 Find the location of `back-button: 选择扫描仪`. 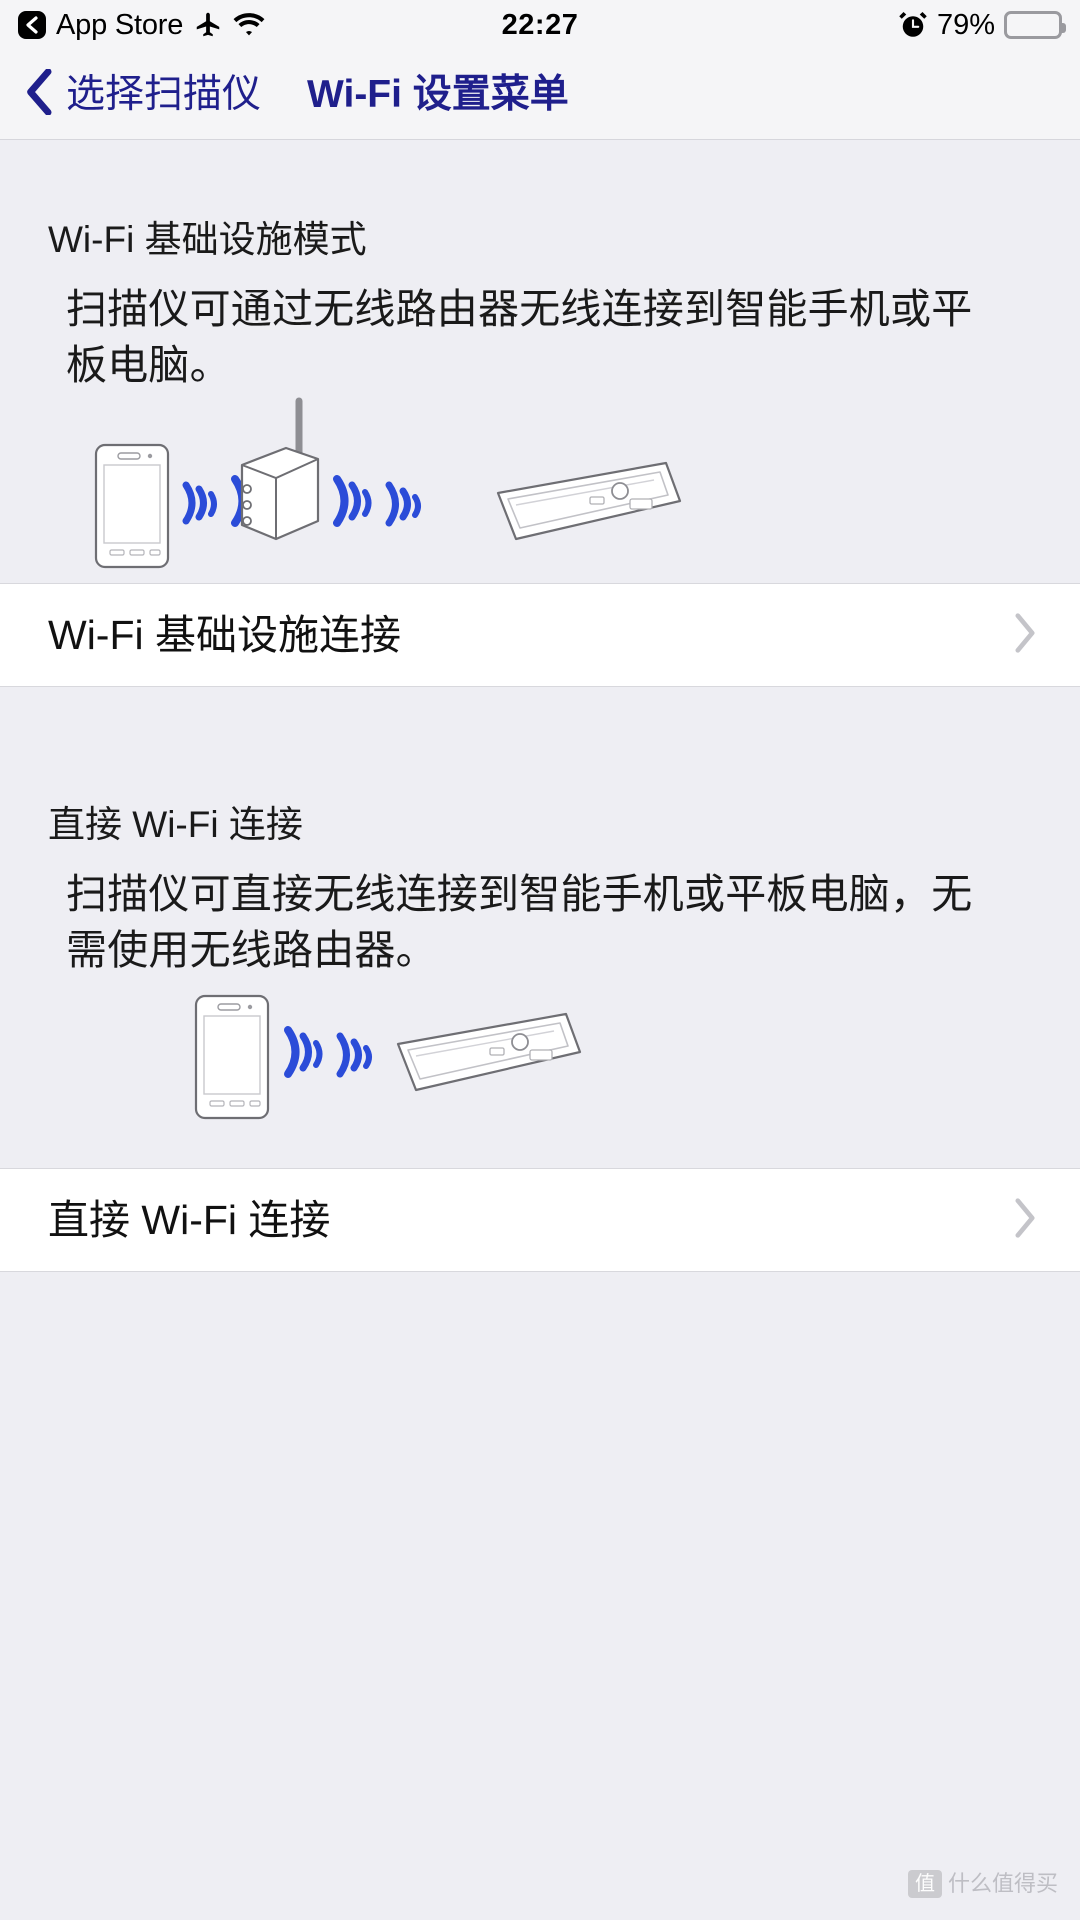

back-button: 选择扫描仪 is located at coordinates (131, 94).